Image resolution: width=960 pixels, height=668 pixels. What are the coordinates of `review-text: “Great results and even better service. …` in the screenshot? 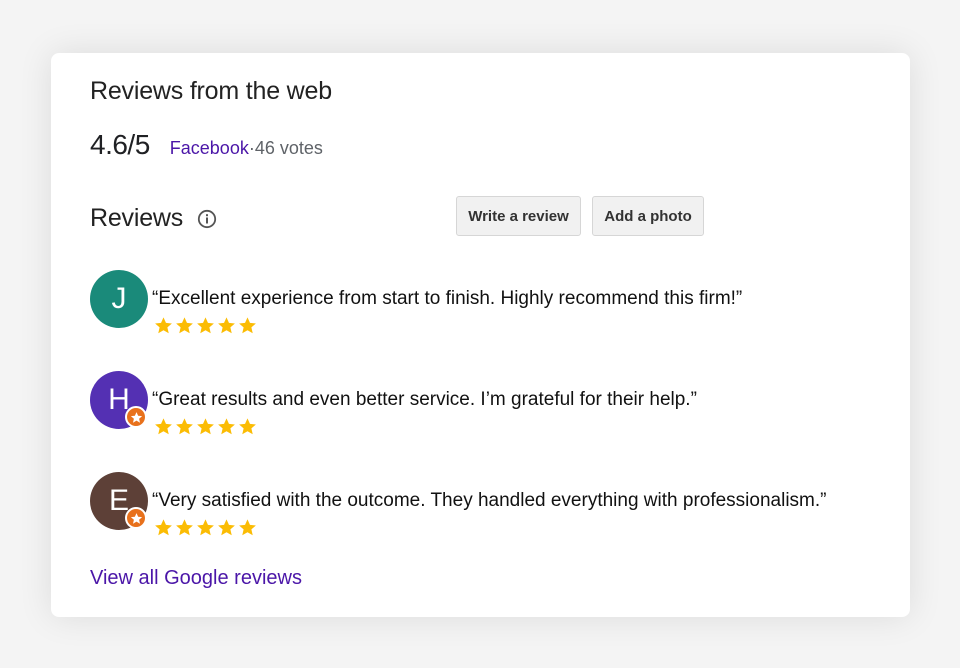 It's located at (424, 399).